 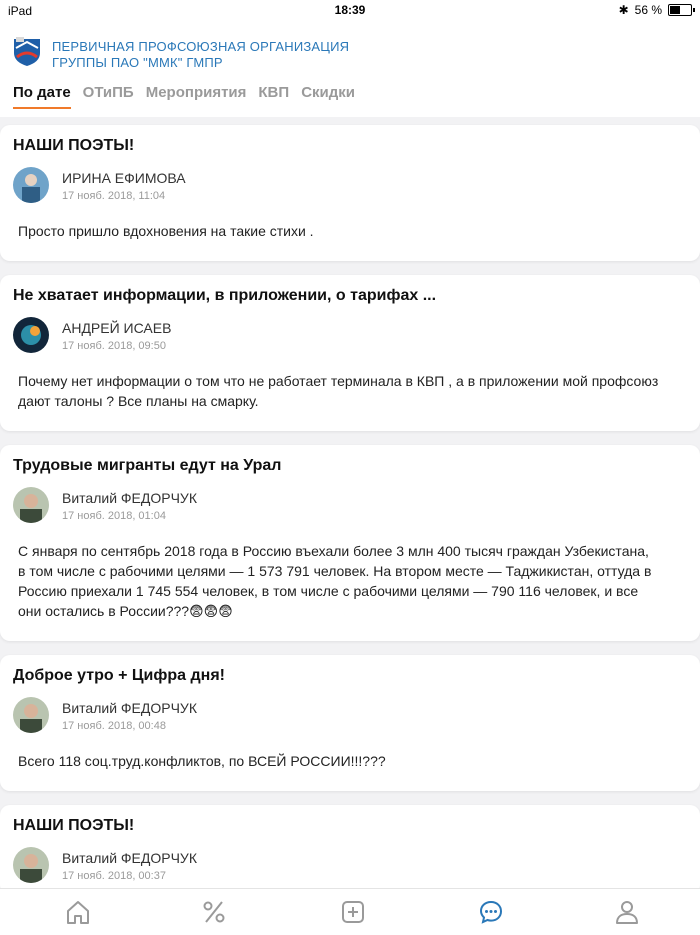 I want to click on tab-by-date: По дате, so click(x=42, y=96).